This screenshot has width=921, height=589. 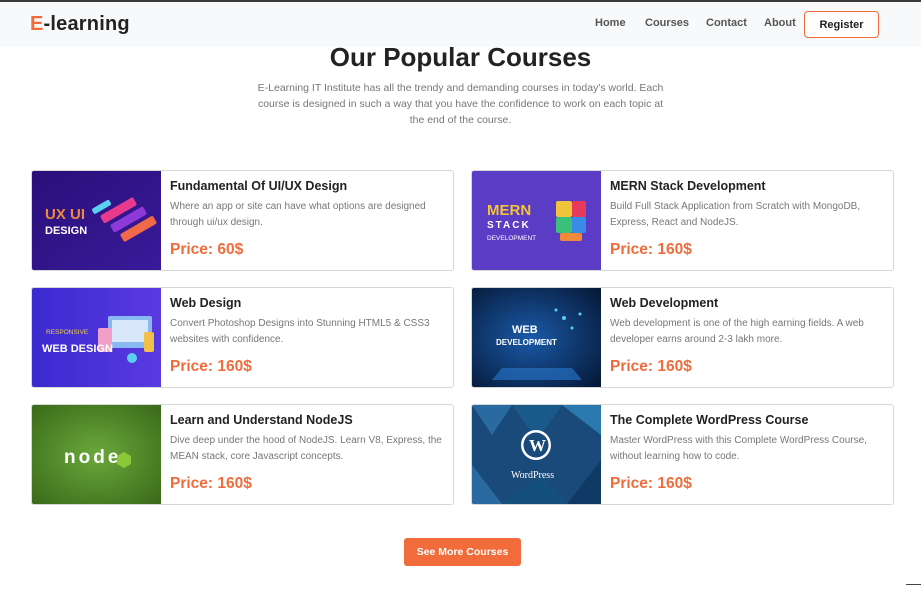 I want to click on brand-logo: E-learning, so click(x=80, y=24).